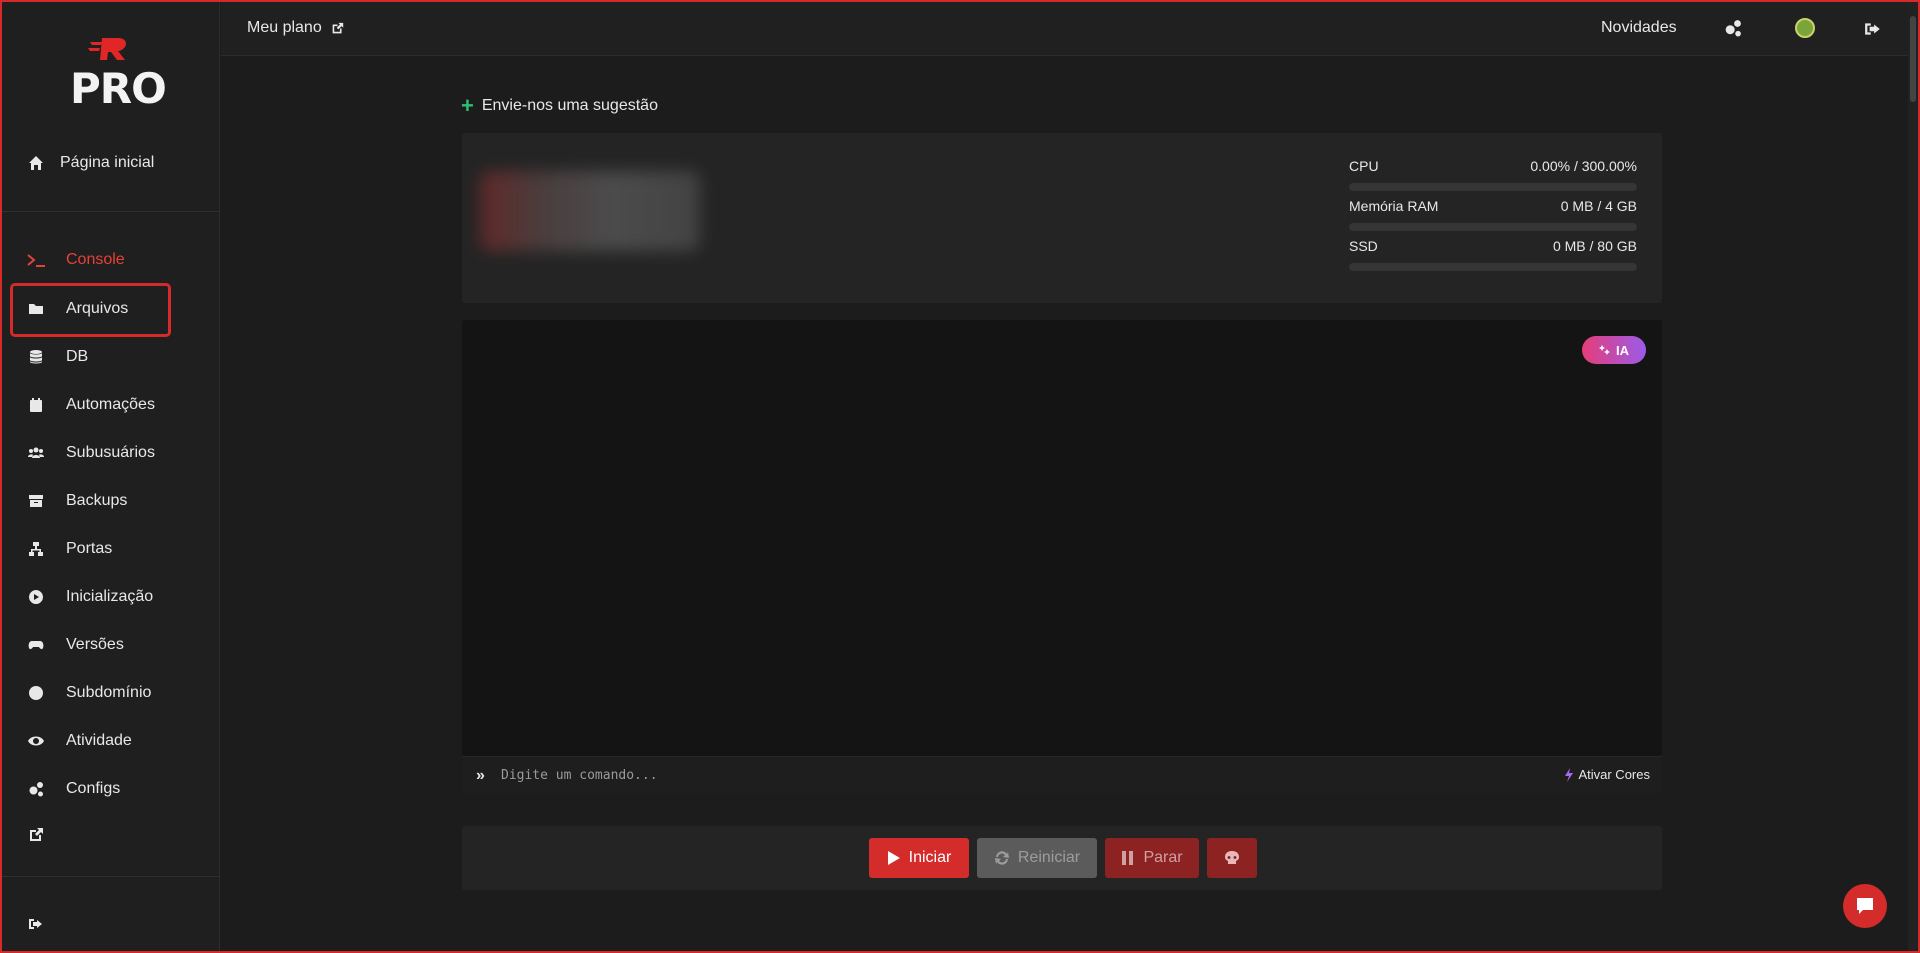 Image resolution: width=1920 pixels, height=953 pixels. I want to click on sidebar-item-home: Página inicial, so click(90, 163).